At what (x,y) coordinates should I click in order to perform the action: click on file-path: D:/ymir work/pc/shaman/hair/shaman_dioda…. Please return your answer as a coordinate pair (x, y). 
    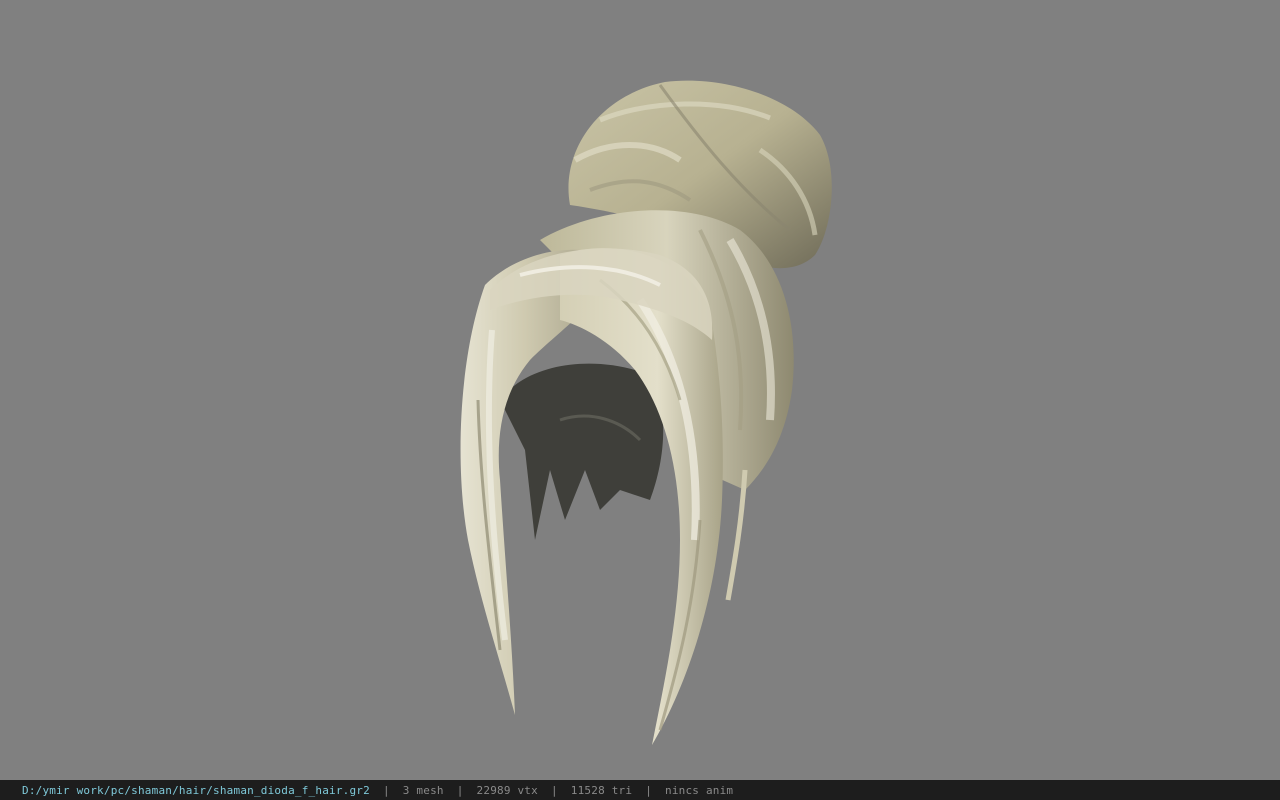
    Looking at the image, I should click on (196, 790).